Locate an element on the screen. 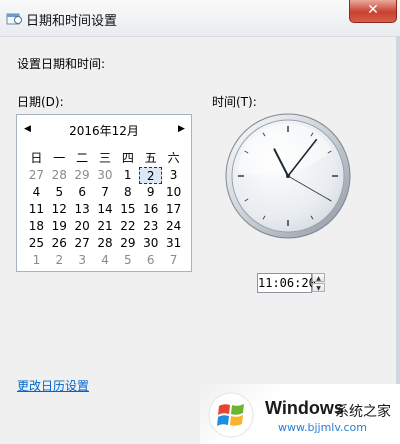 This screenshot has height=444, width=400. calendar-day: 8 is located at coordinates (127, 192).